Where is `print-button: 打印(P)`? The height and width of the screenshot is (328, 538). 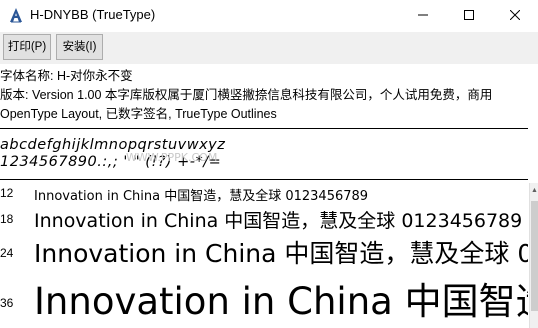 print-button: 打印(P) is located at coordinates (27, 47).